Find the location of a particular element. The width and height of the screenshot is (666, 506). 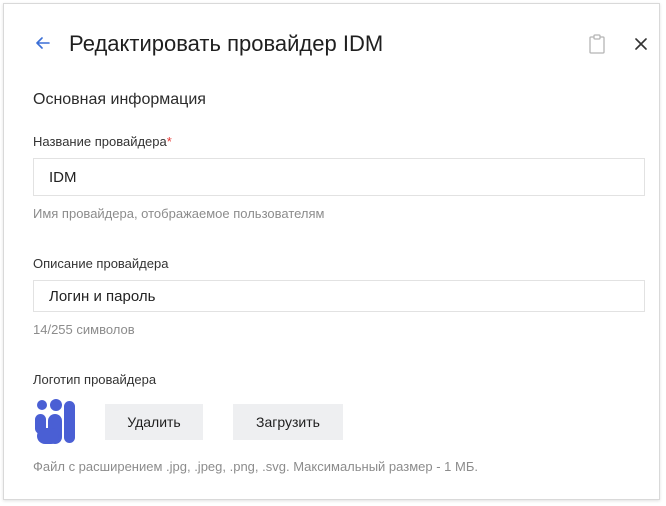

name-label: Название провайдера* is located at coordinates (102, 142).